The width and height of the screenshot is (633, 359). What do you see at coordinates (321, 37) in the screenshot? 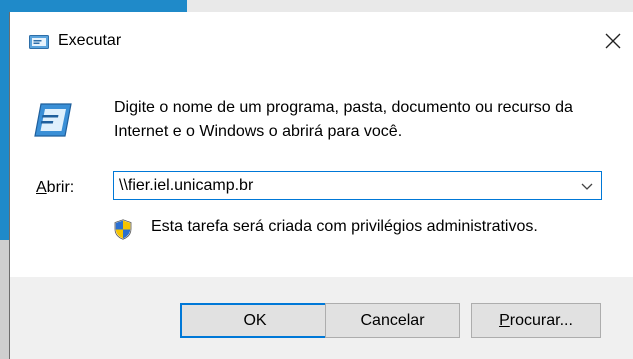
I see `title-bar: Executar` at bounding box center [321, 37].